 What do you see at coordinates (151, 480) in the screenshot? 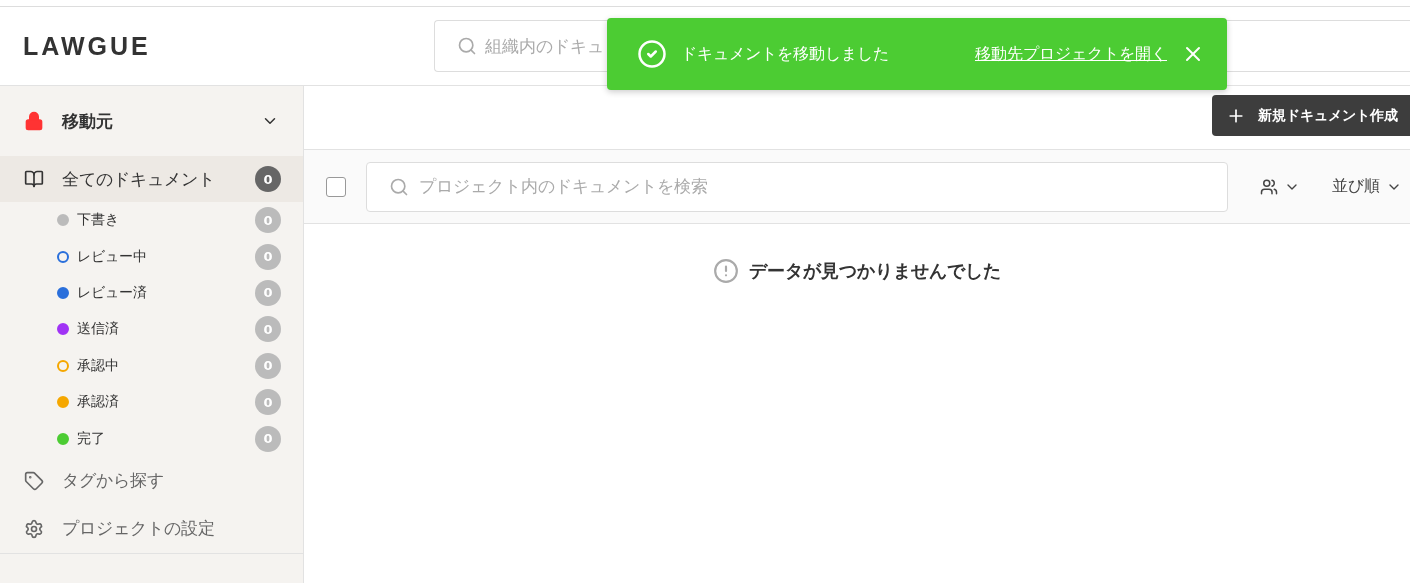
I see `sidebar-link: タグから探す` at bounding box center [151, 480].